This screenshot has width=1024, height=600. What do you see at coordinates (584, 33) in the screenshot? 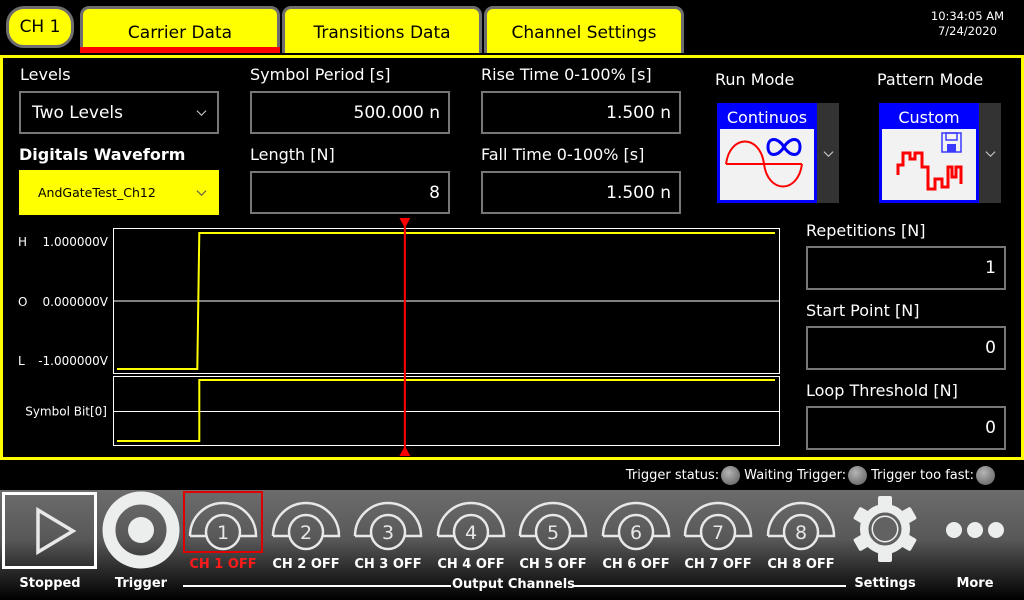
I see `tab-label: Channel Settings` at bounding box center [584, 33].